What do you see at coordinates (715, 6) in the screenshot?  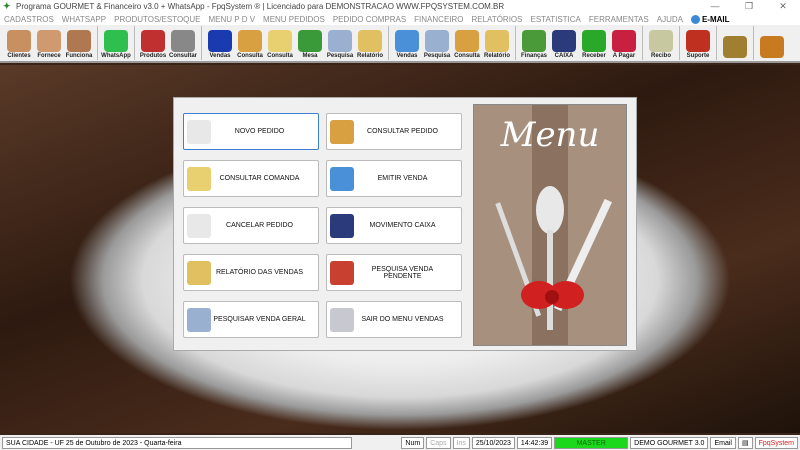 I see `minimize-button: —` at bounding box center [715, 6].